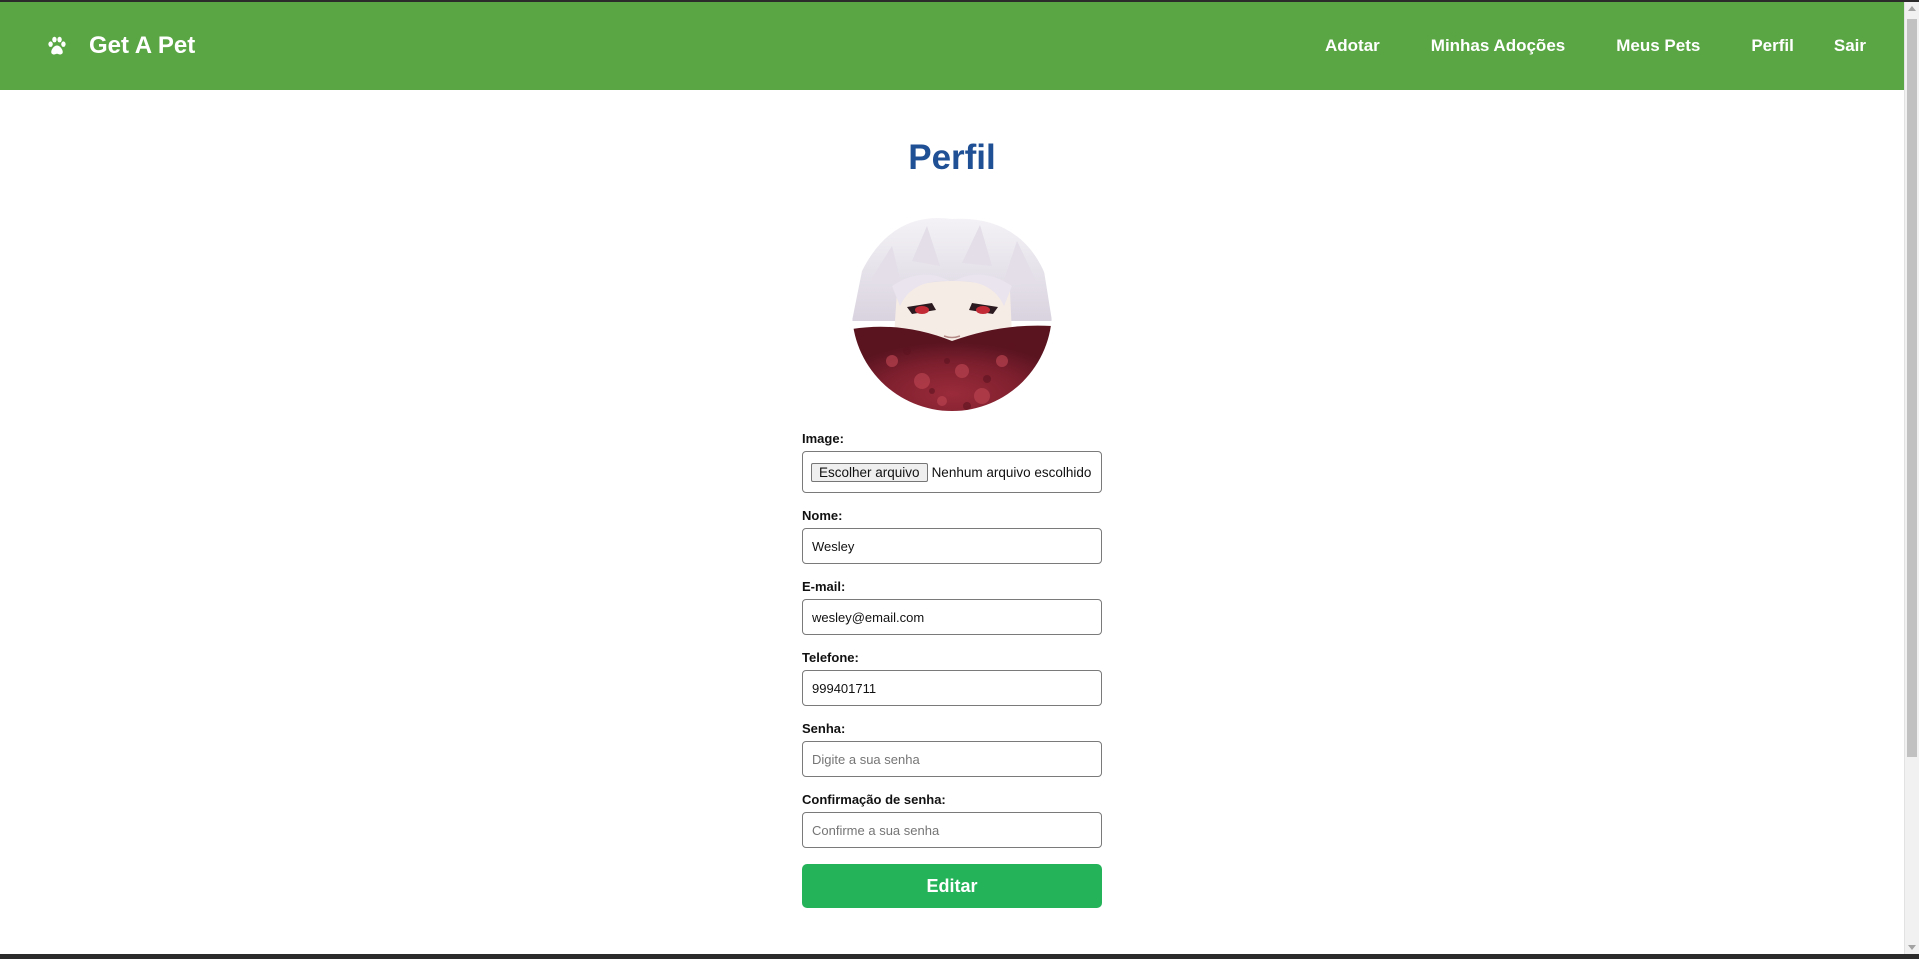 This screenshot has width=1919, height=959. Describe the element at coordinates (142, 45) in the screenshot. I see `brand-name: Get A Pet` at that location.